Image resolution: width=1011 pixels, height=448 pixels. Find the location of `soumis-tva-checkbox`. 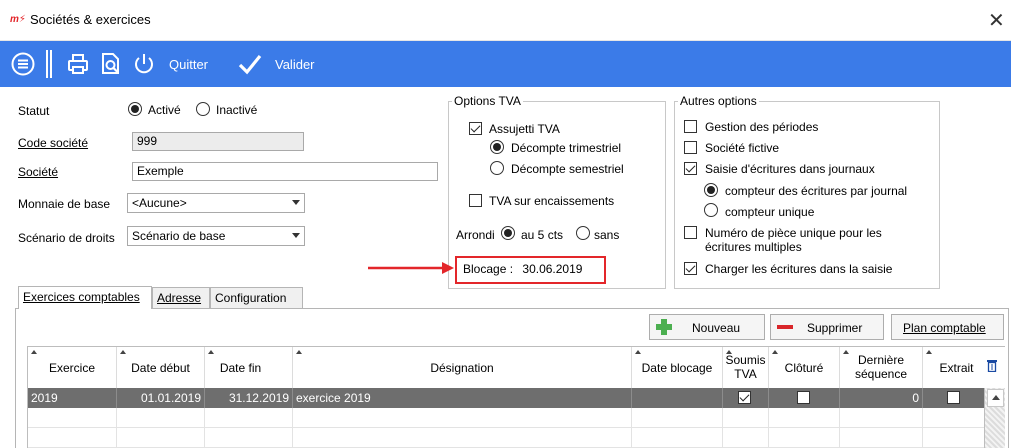

soumis-tva-checkbox is located at coordinates (744, 397).